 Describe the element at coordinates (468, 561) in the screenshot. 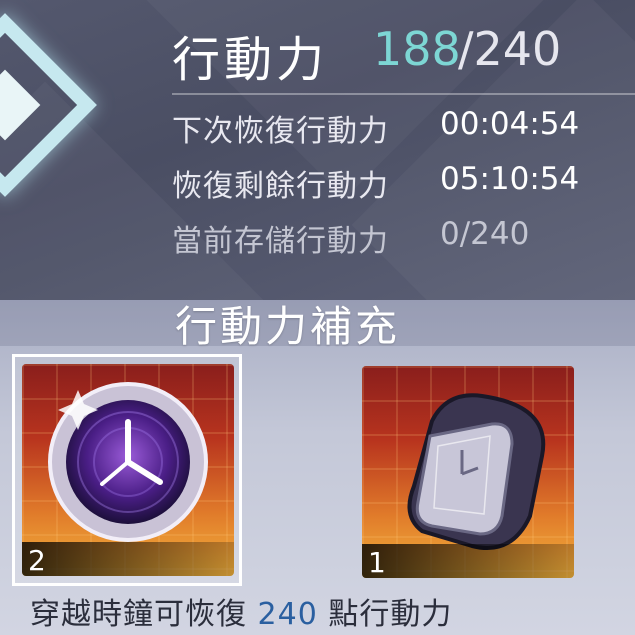

I see `item-count-bar: 1` at that location.